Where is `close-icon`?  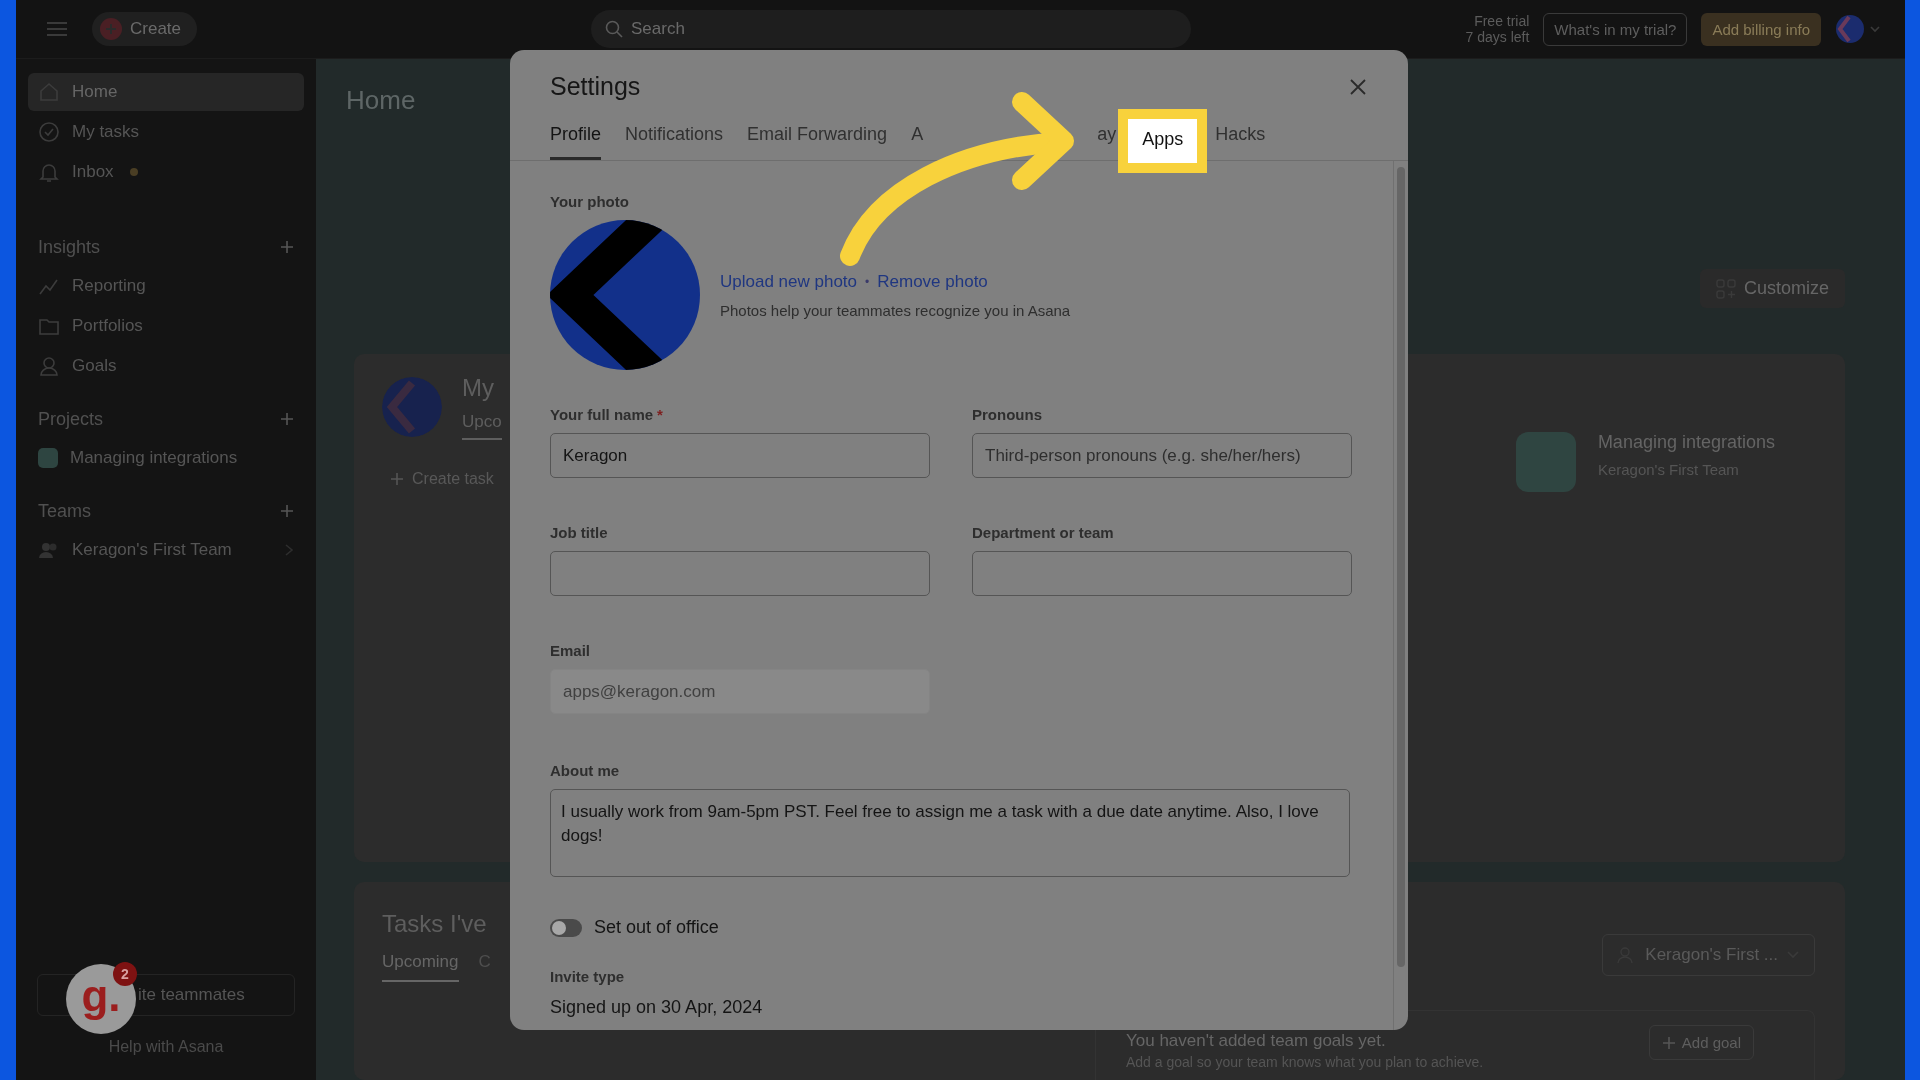
close-icon is located at coordinates (1358, 86).